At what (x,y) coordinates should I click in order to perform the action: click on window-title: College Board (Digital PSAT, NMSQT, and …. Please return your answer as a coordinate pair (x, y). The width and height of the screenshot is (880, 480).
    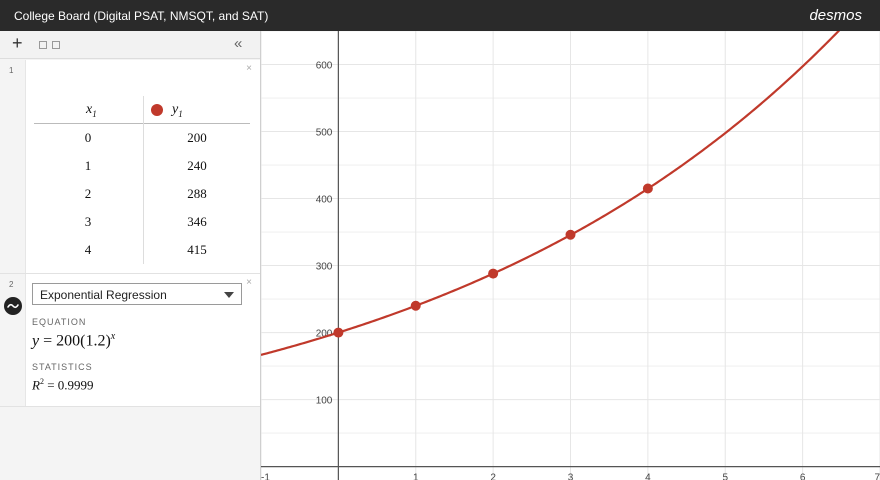
    Looking at the image, I should click on (141, 16).